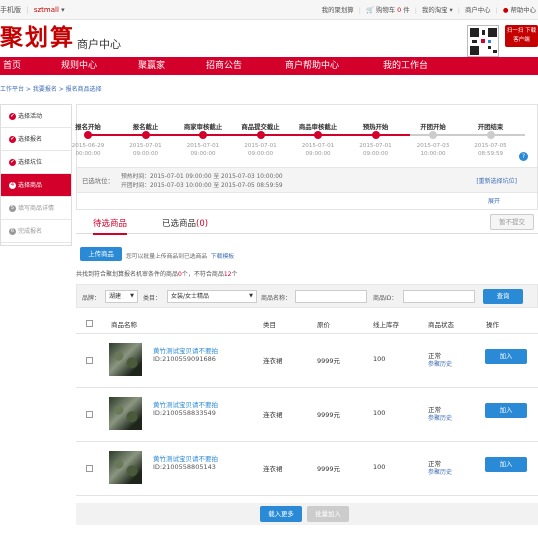  Describe the element at coordinates (222, 257) in the screenshot. I see `download-template-link: 下载模板` at that location.